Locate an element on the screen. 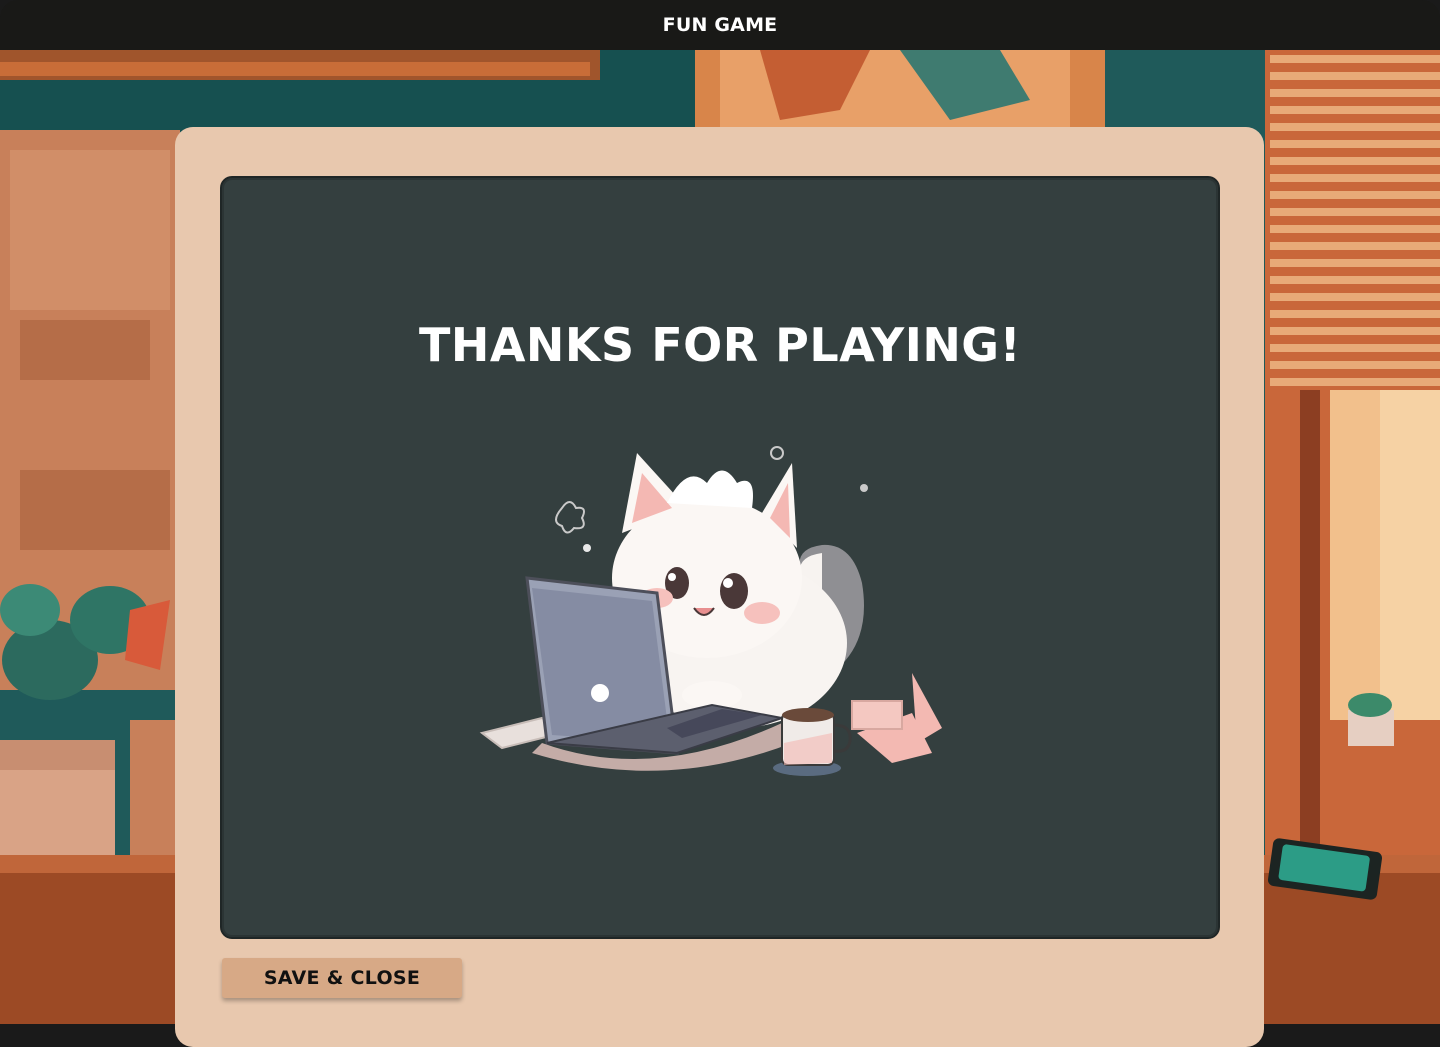  cat-typing-on-laptop-illustration is located at coordinates (712, 625).